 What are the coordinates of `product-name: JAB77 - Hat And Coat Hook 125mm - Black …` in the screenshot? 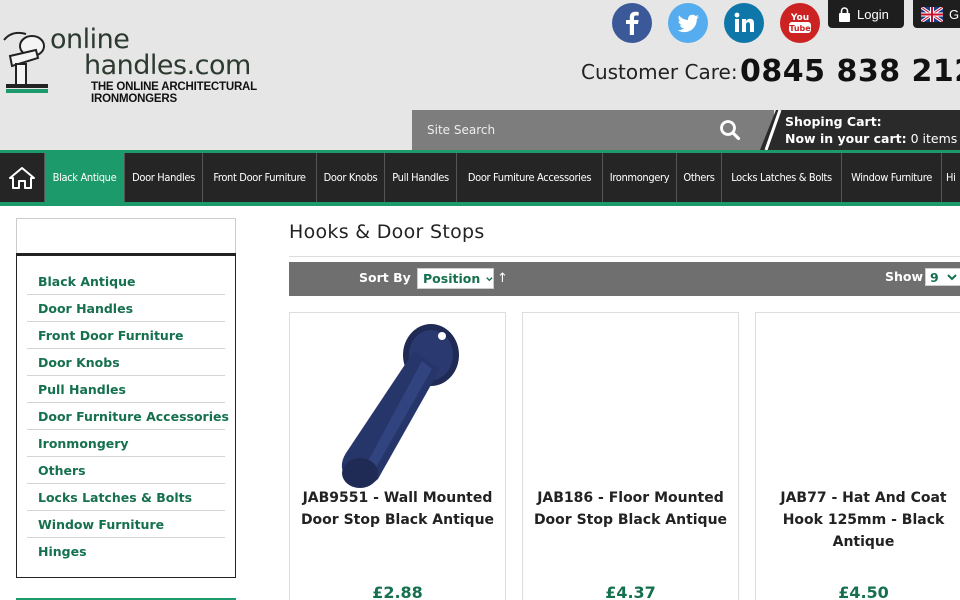 It's located at (861, 520).